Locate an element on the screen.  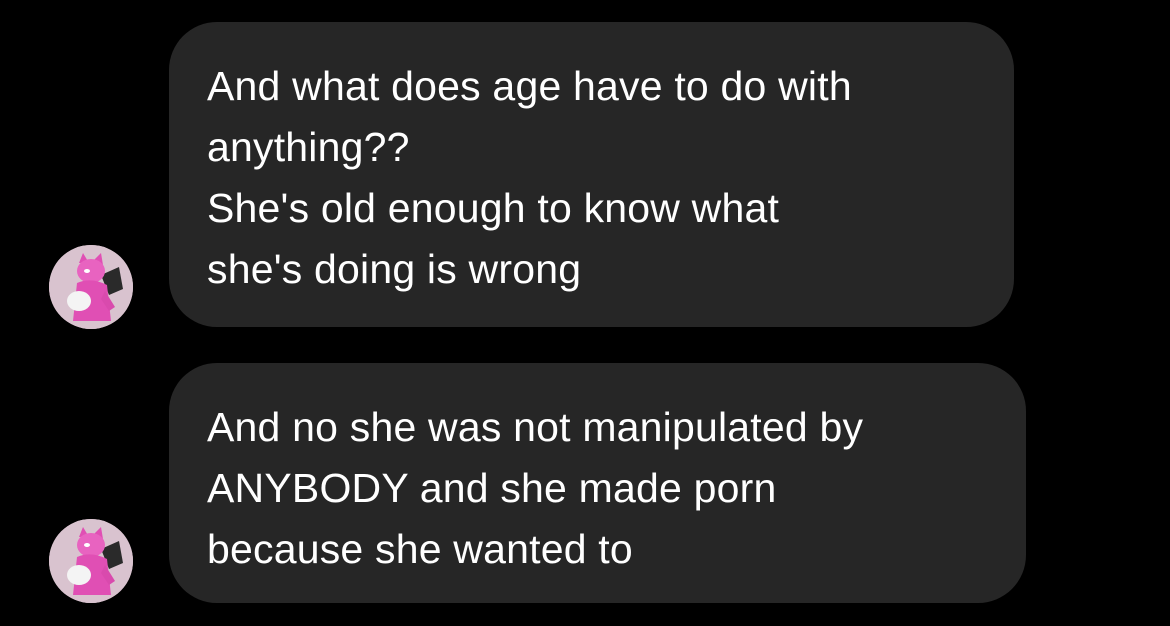
message-text-line: she's doing is wrong is located at coordinates (394, 269).